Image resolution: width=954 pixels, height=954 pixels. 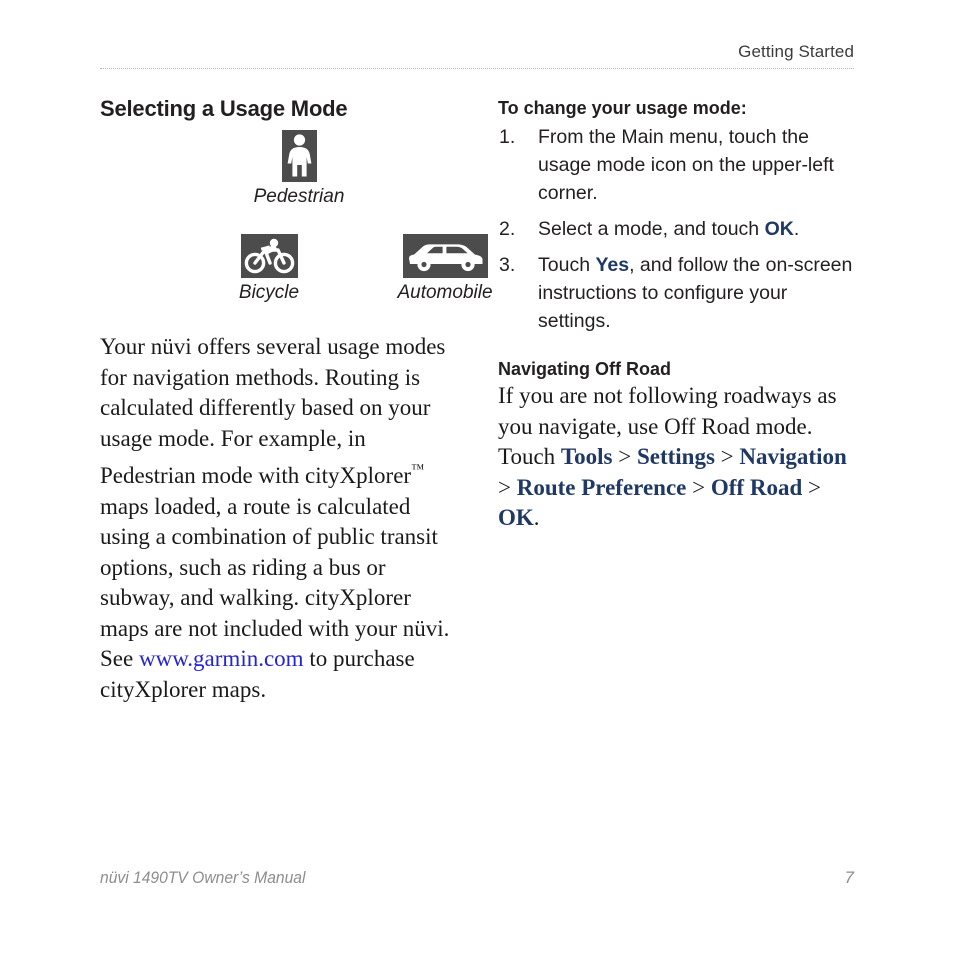 I want to click on usage-mode-figures: Pedestrian Bicycle Automobile, so click(x=296, y=231).